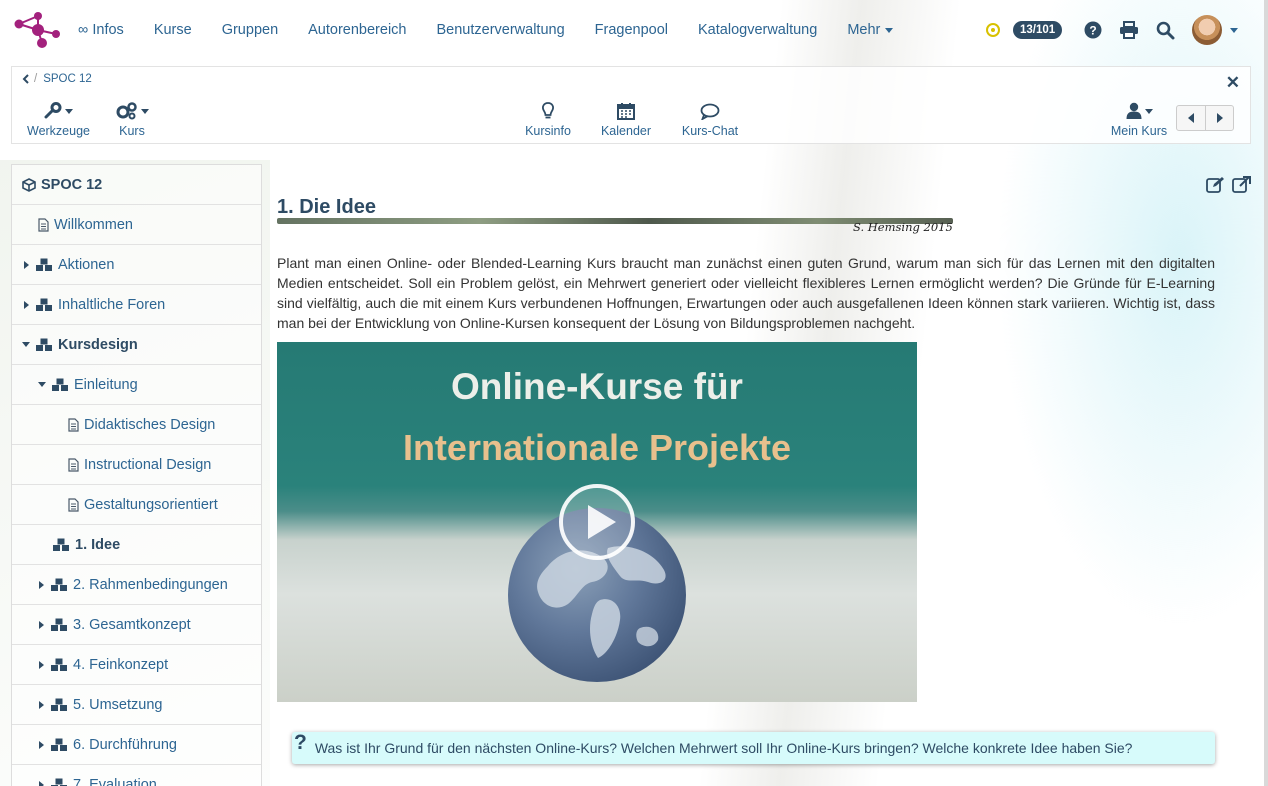 The image size is (1268, 786). I want to click on video-title-line-2: Internationale Projekte, so click(597, 447).